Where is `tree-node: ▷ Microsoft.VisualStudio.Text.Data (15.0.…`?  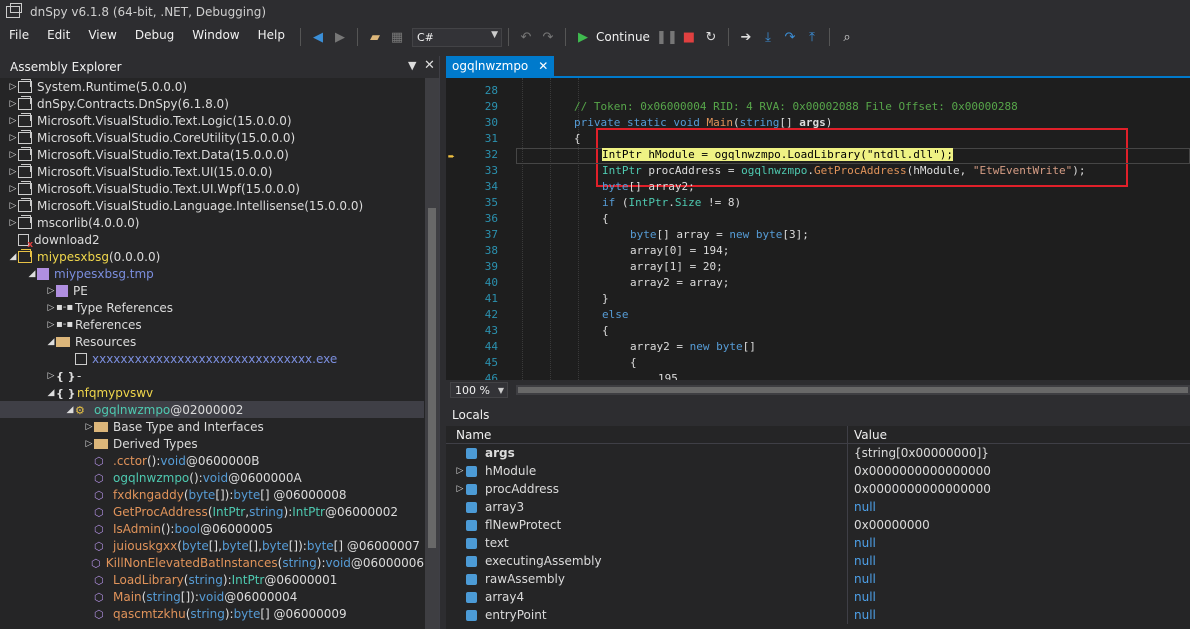 tree-node: ▷ Microsoft.VisualStudio.Text.Data (15.0.… is located at coordinates (212, 154).